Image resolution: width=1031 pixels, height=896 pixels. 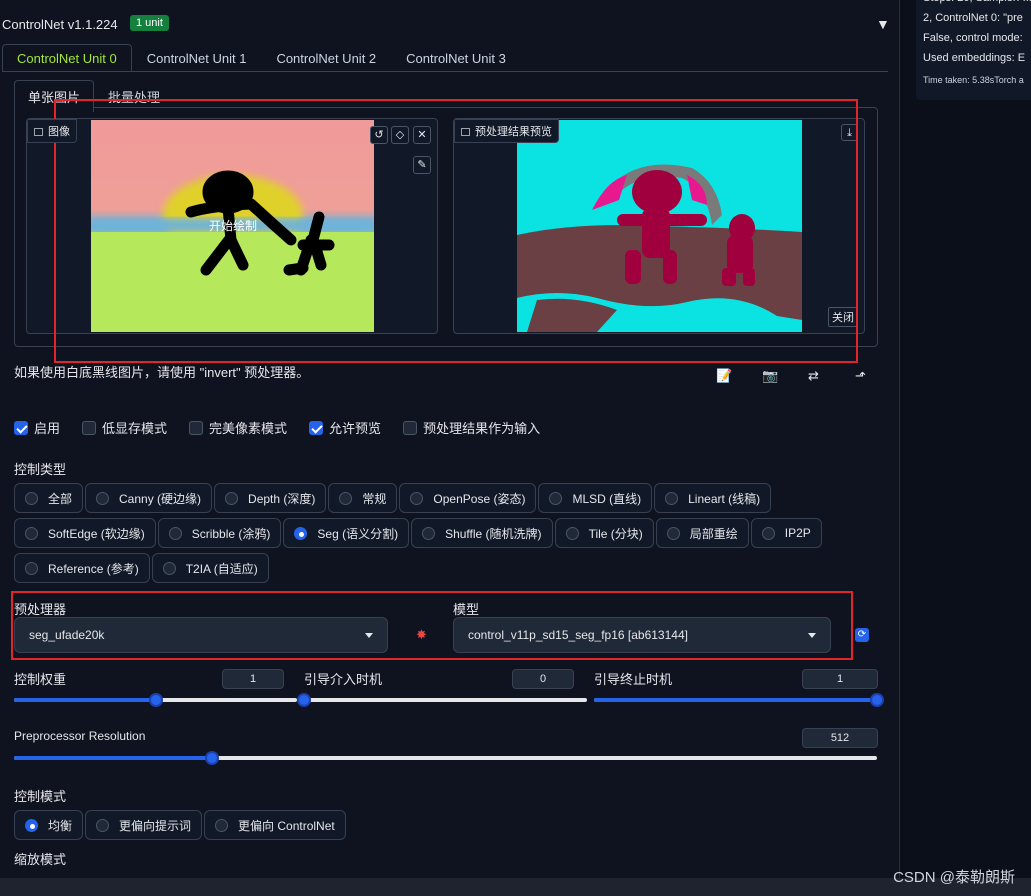 I want to click on end-input: 1, so click(x=840, y=679).